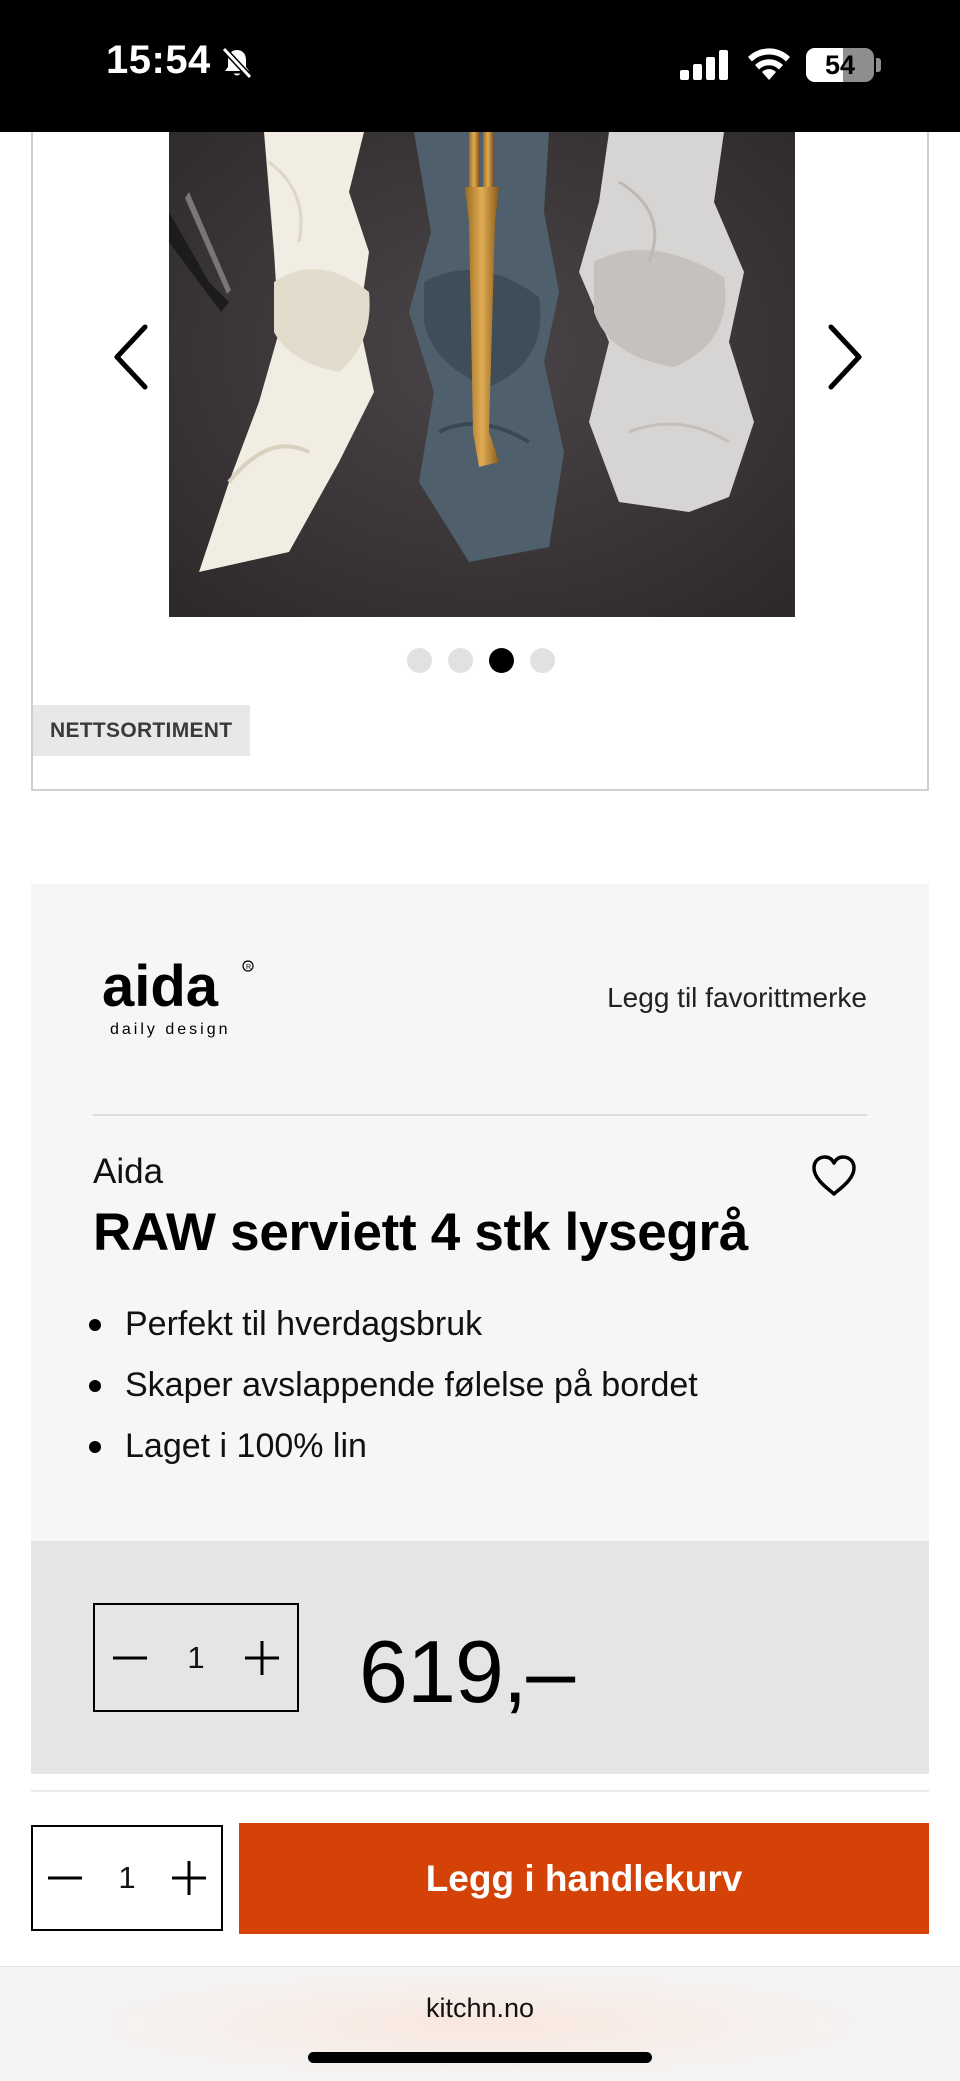 This screenshot has width=960, height=2081. I want to click on feature-item: Skaper avslappende følelse på bordet, so click(389, 1395).